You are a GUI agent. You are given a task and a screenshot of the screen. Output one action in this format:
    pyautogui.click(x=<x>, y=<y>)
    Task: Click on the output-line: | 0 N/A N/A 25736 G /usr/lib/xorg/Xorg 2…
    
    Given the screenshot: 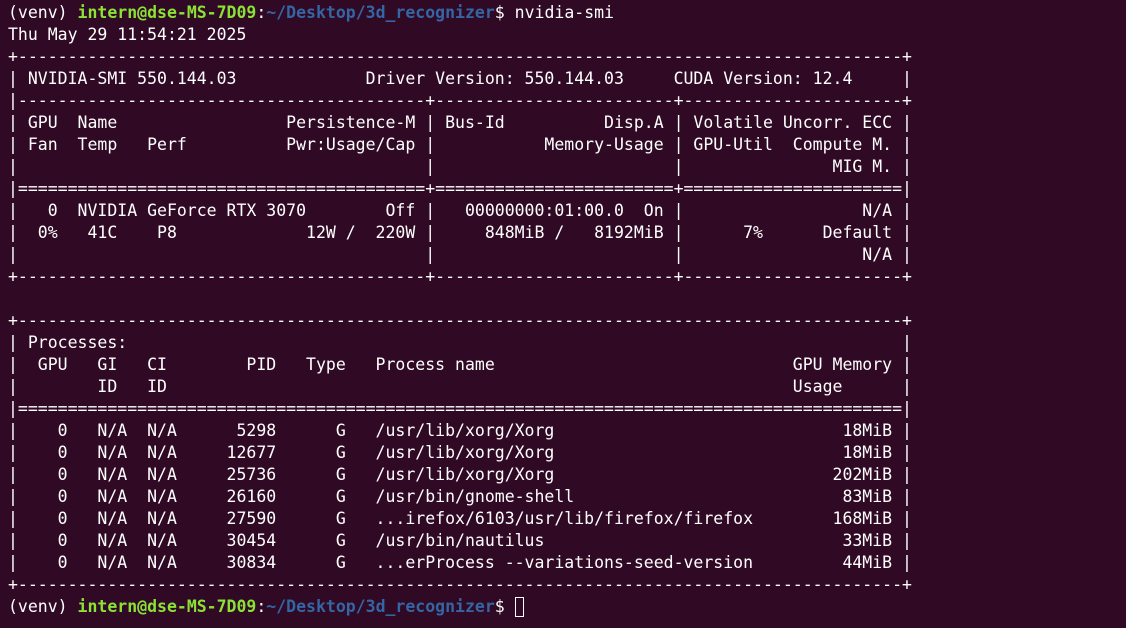 What is the action you would take?
    pyautogui.click(x=460, y=474)
    